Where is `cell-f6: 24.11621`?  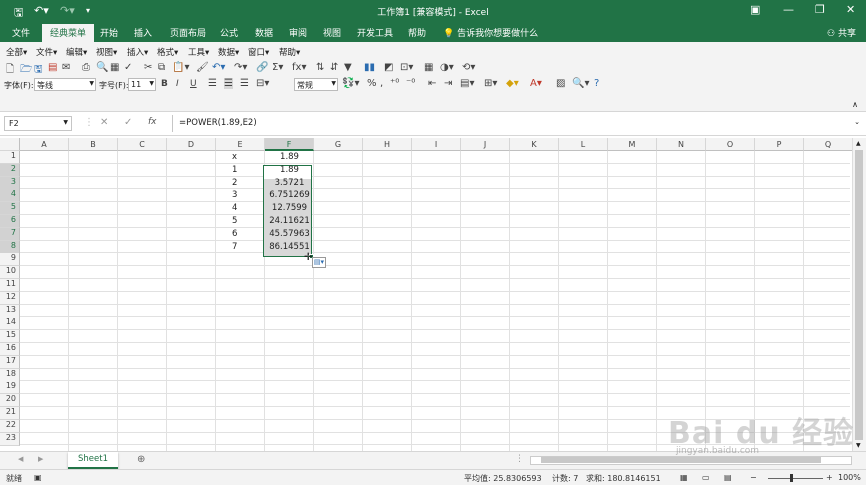 cell-f6: 24.11621 is located at coordinates (289, 221).